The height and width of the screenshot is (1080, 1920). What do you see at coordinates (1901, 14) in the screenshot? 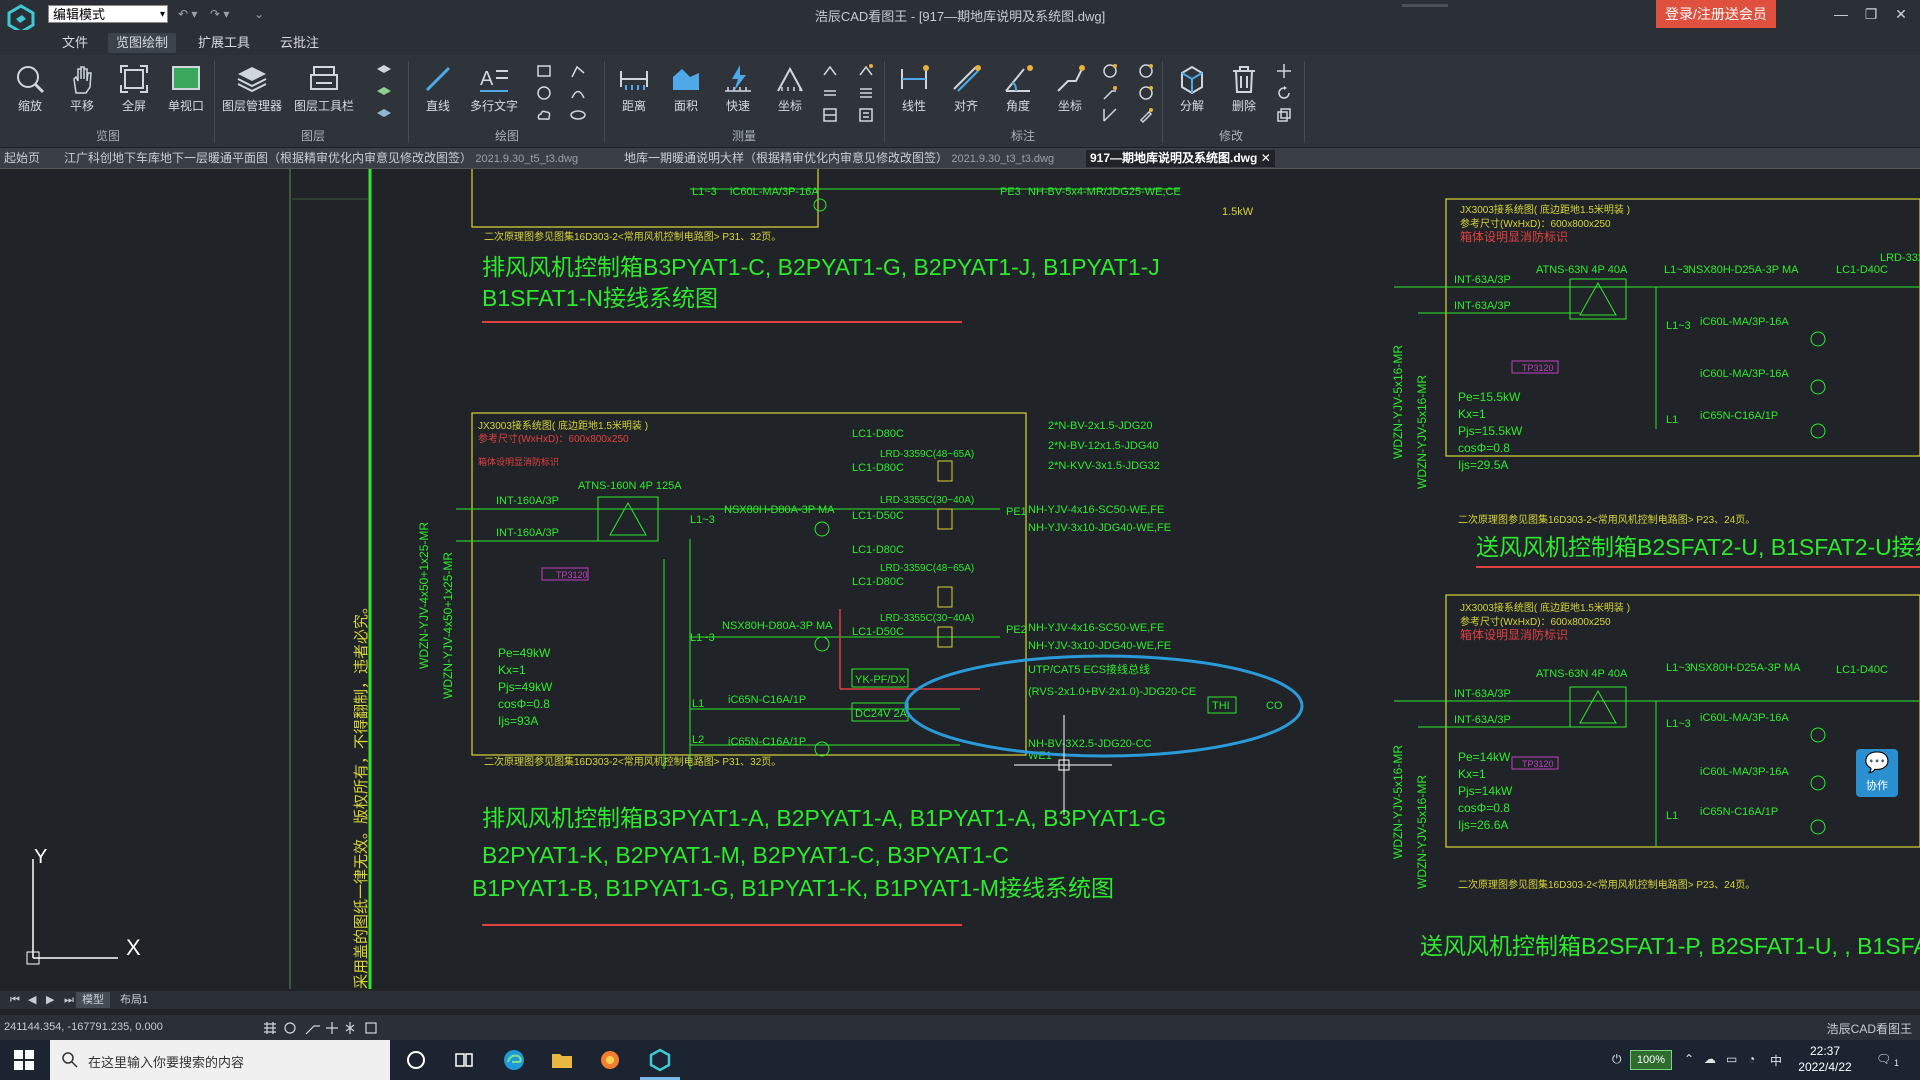
I see `close-window-button: ✕` at bounding box center [1901, 14].